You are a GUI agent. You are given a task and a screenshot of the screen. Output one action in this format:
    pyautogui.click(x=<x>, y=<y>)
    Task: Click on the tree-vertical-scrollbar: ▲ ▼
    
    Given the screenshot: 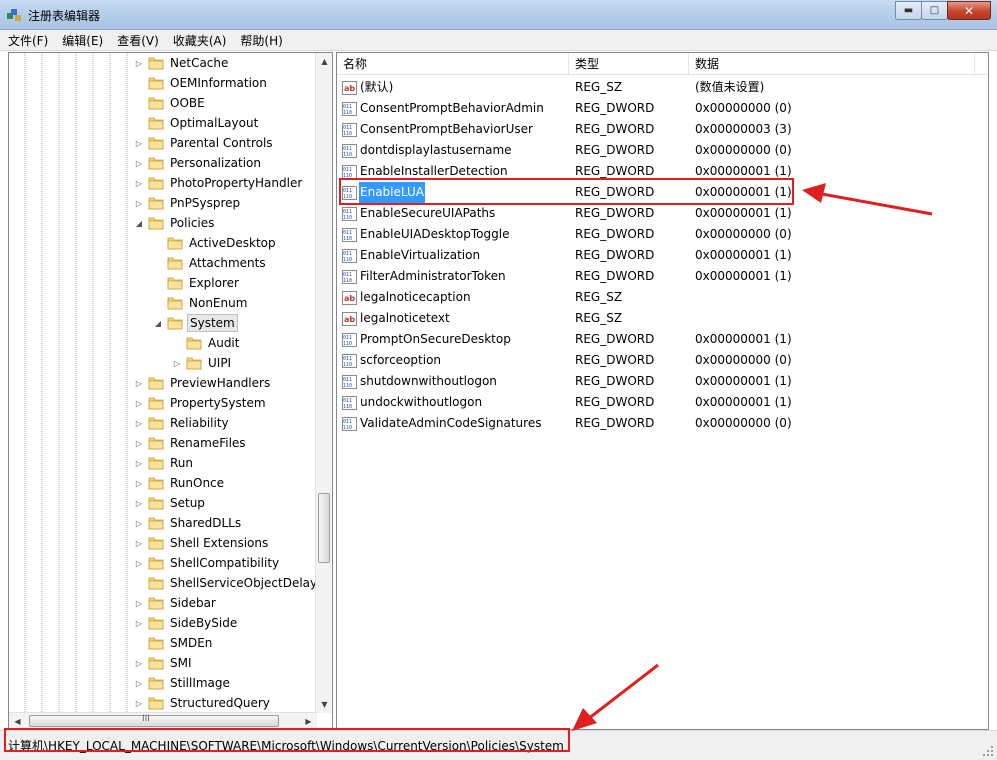 What is the action you would take?
    pyautogui.click(x=323, y=383)
    